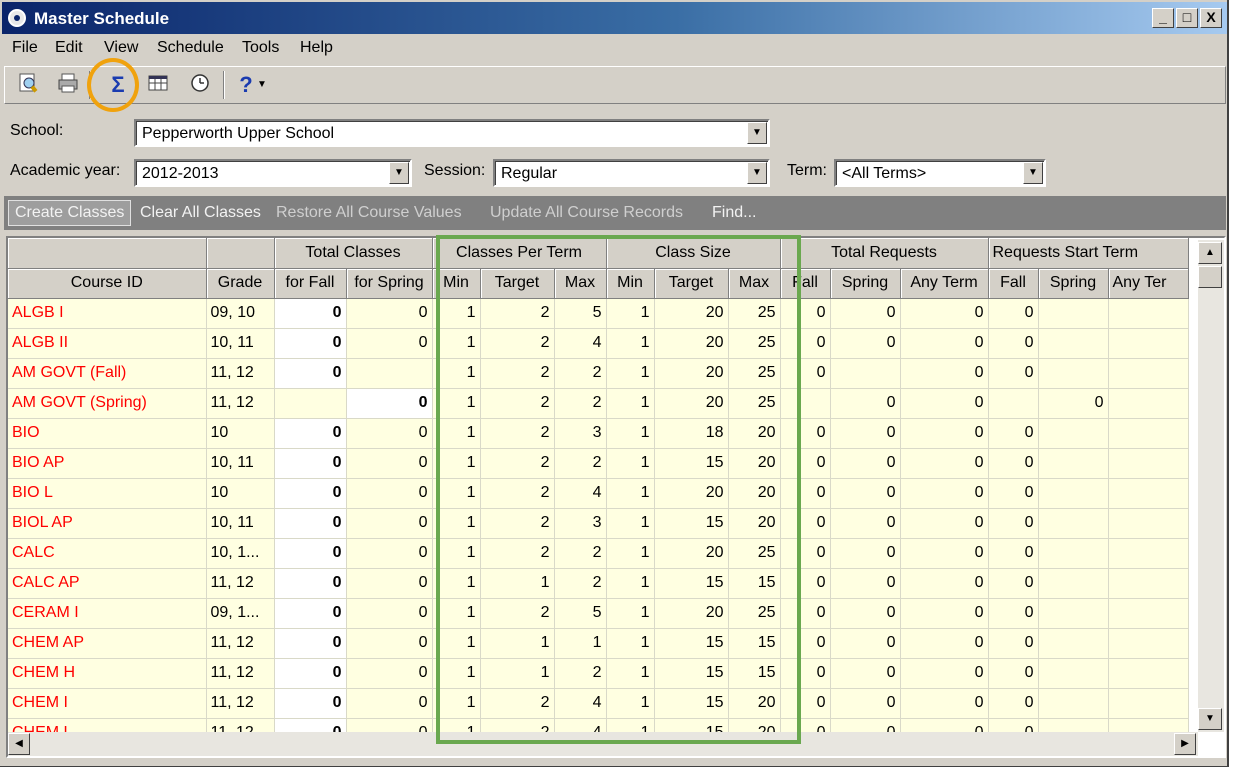 Image resolution: width=1233 pixels, height=767 pixels. What do you see at coordinates (262, 85) in the screenshot?
I see `help-dropdown-arrow-icon: ▼` at bounding box center [262, 85].